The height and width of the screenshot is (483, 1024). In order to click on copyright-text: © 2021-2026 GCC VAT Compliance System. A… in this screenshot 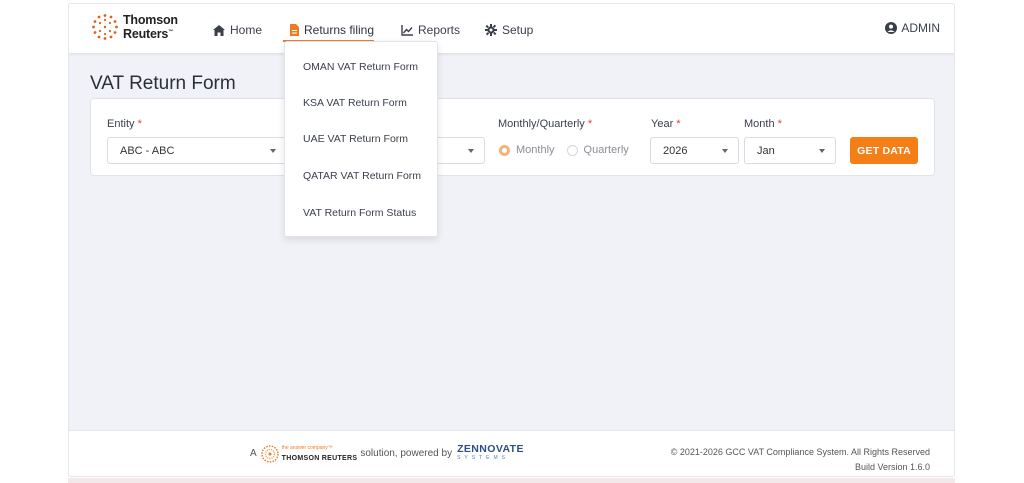, I will do `click(800, 452)`.